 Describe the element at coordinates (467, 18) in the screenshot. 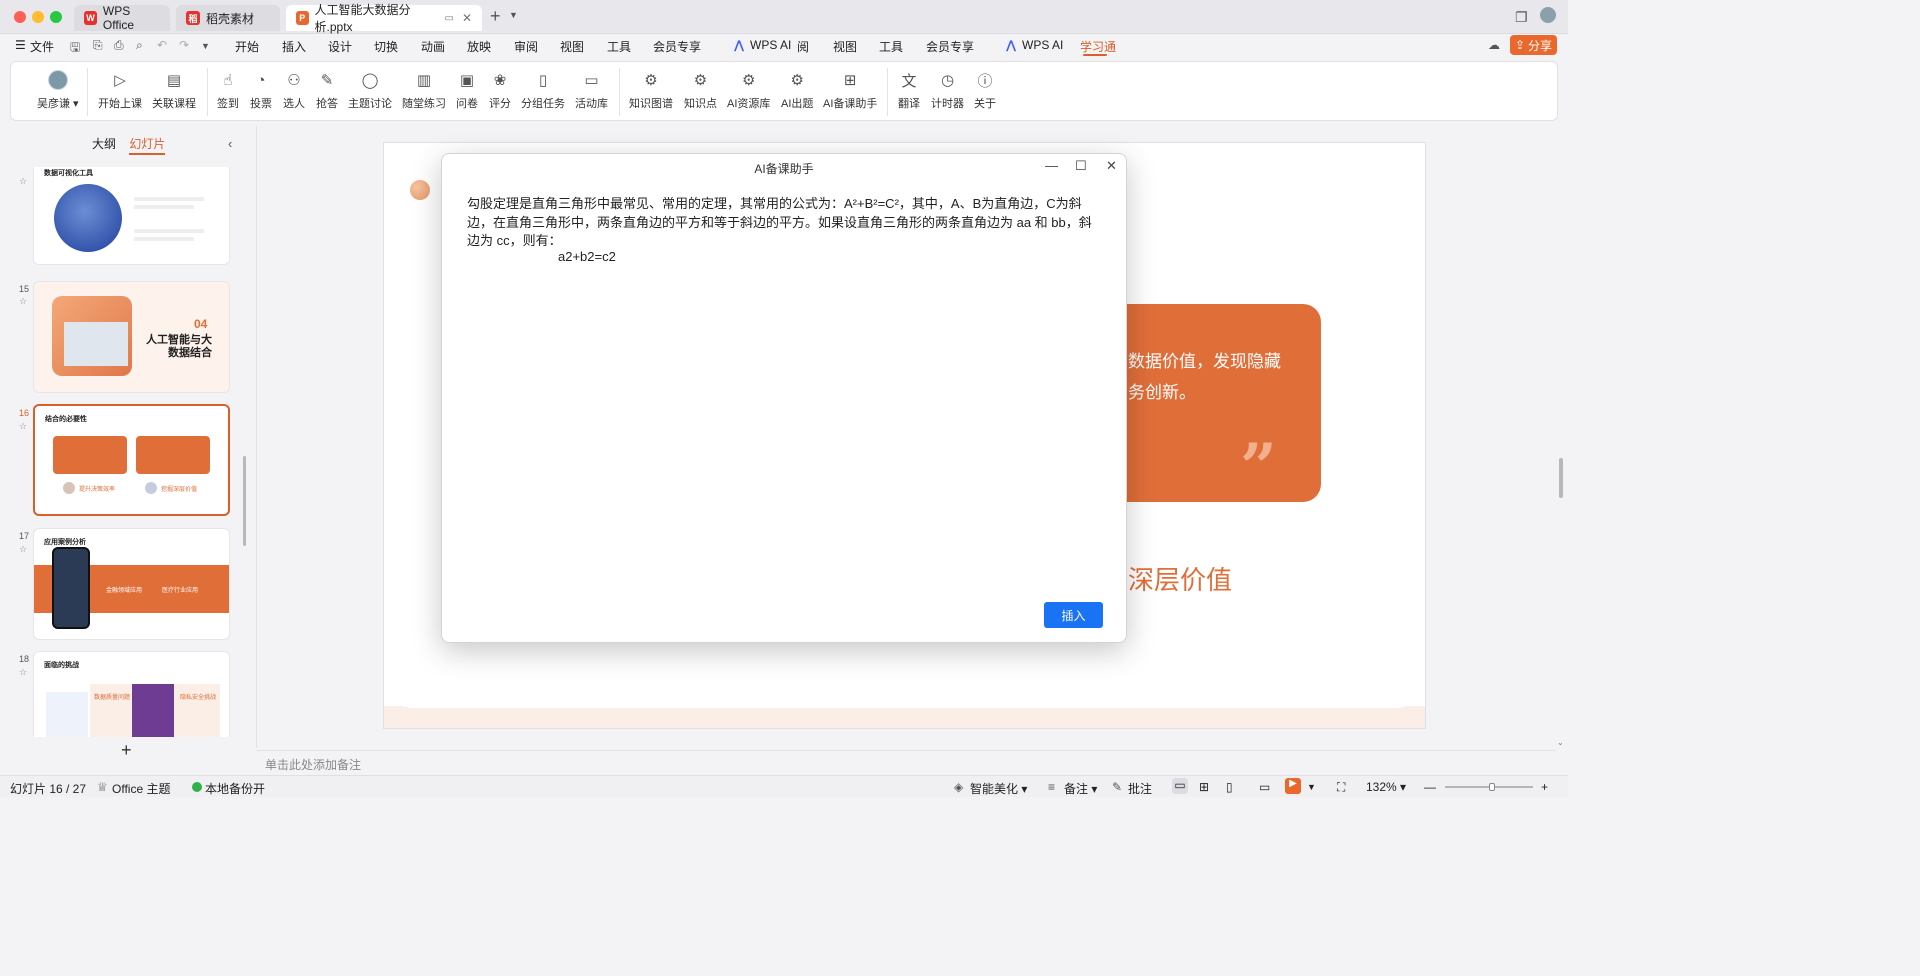

I see `close-tab-icon: ✕` at that location.